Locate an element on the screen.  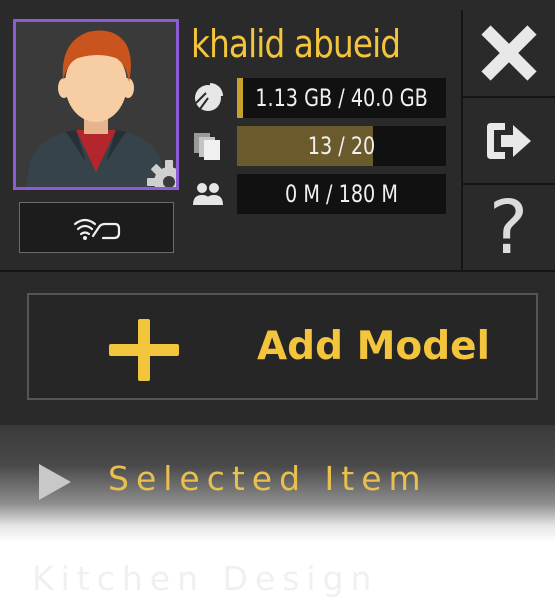
play-icon is located at coordinates (55, 482).